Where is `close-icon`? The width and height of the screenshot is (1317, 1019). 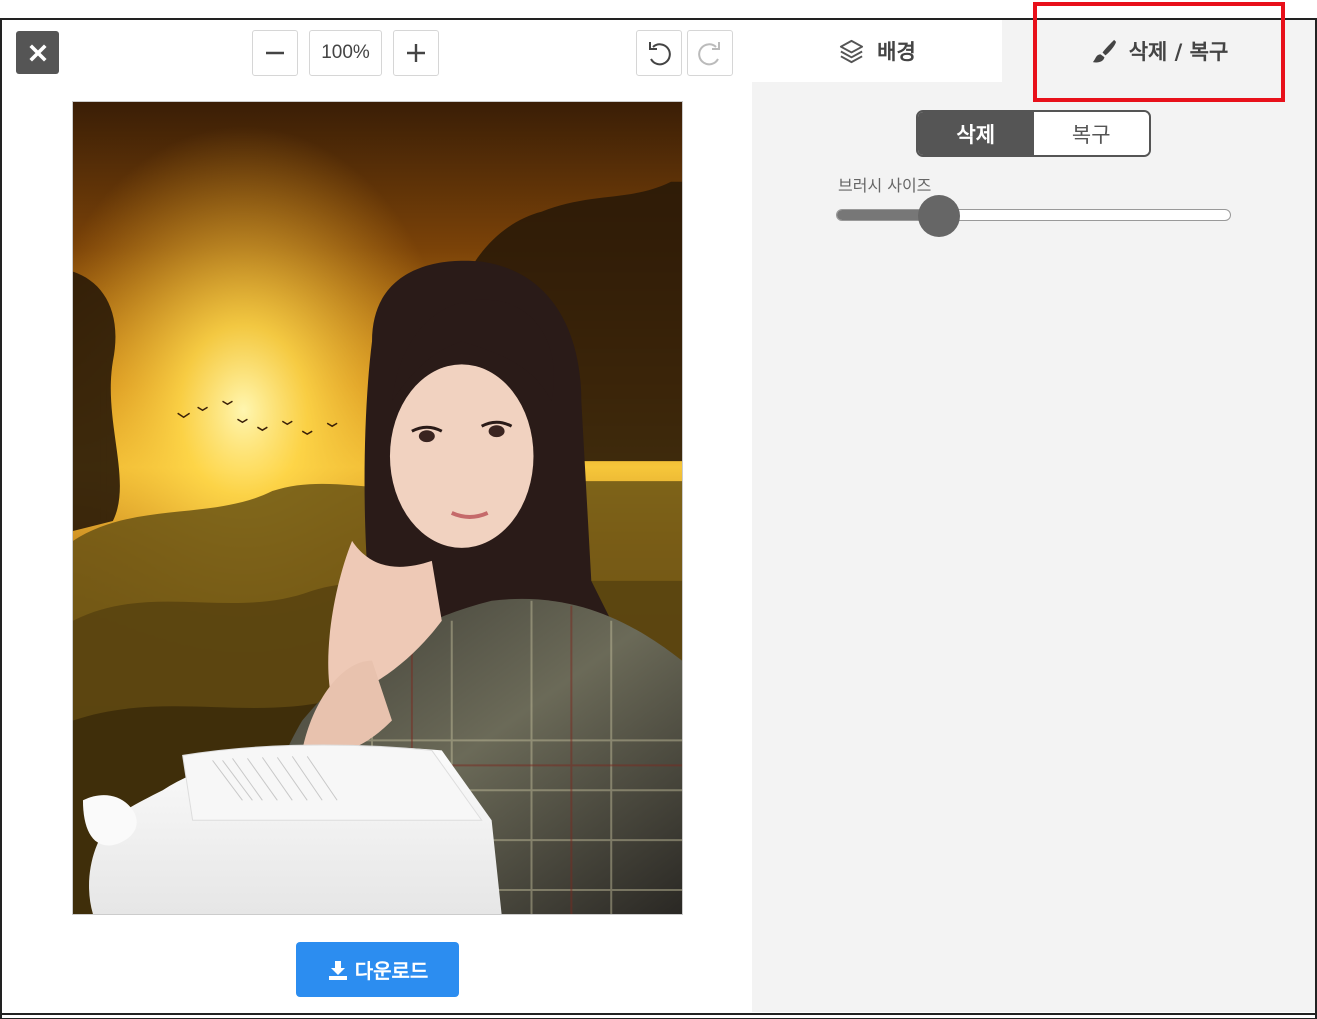 close-icon is located at coordinates (37, 52).